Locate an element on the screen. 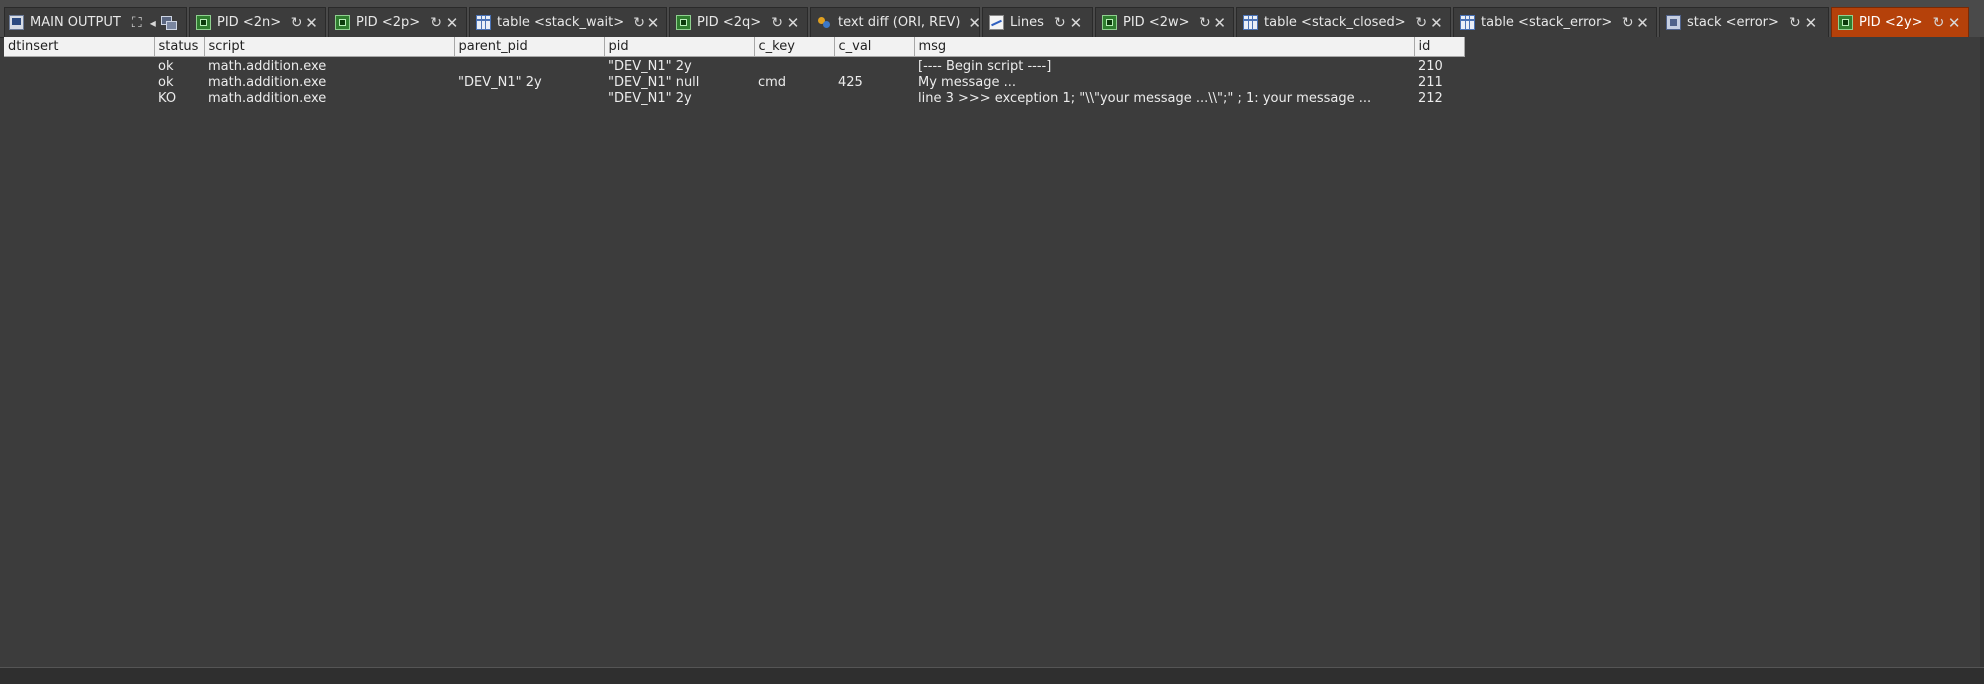  tab-pid-2y: PID <2y> ↻ ✕ is located at coordinates (1900, 22).